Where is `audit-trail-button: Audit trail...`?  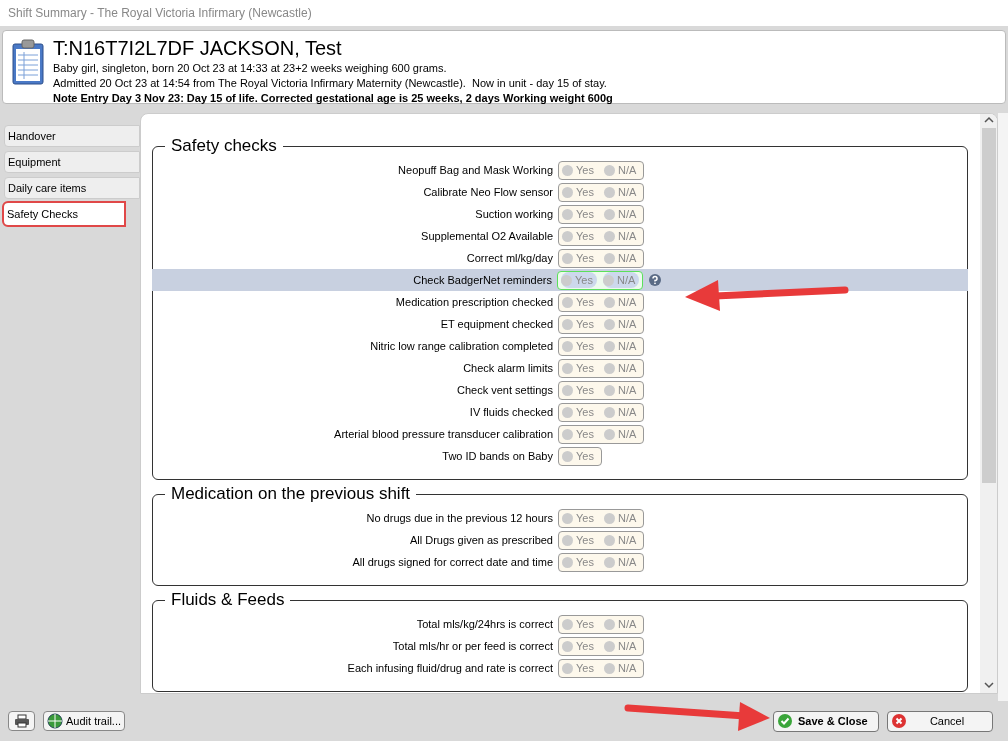 audit-trail-button: Audit trail... is located at coordinates (84, 721).